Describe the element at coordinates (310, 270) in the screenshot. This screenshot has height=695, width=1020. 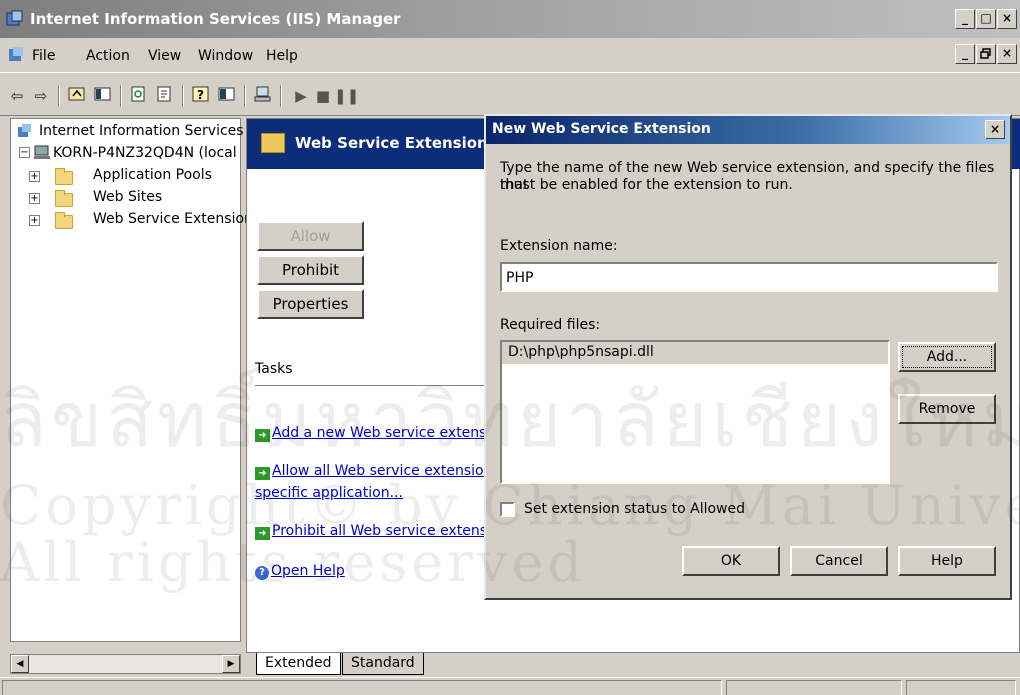
I see `prohibit-button: Prohibit` at that location.